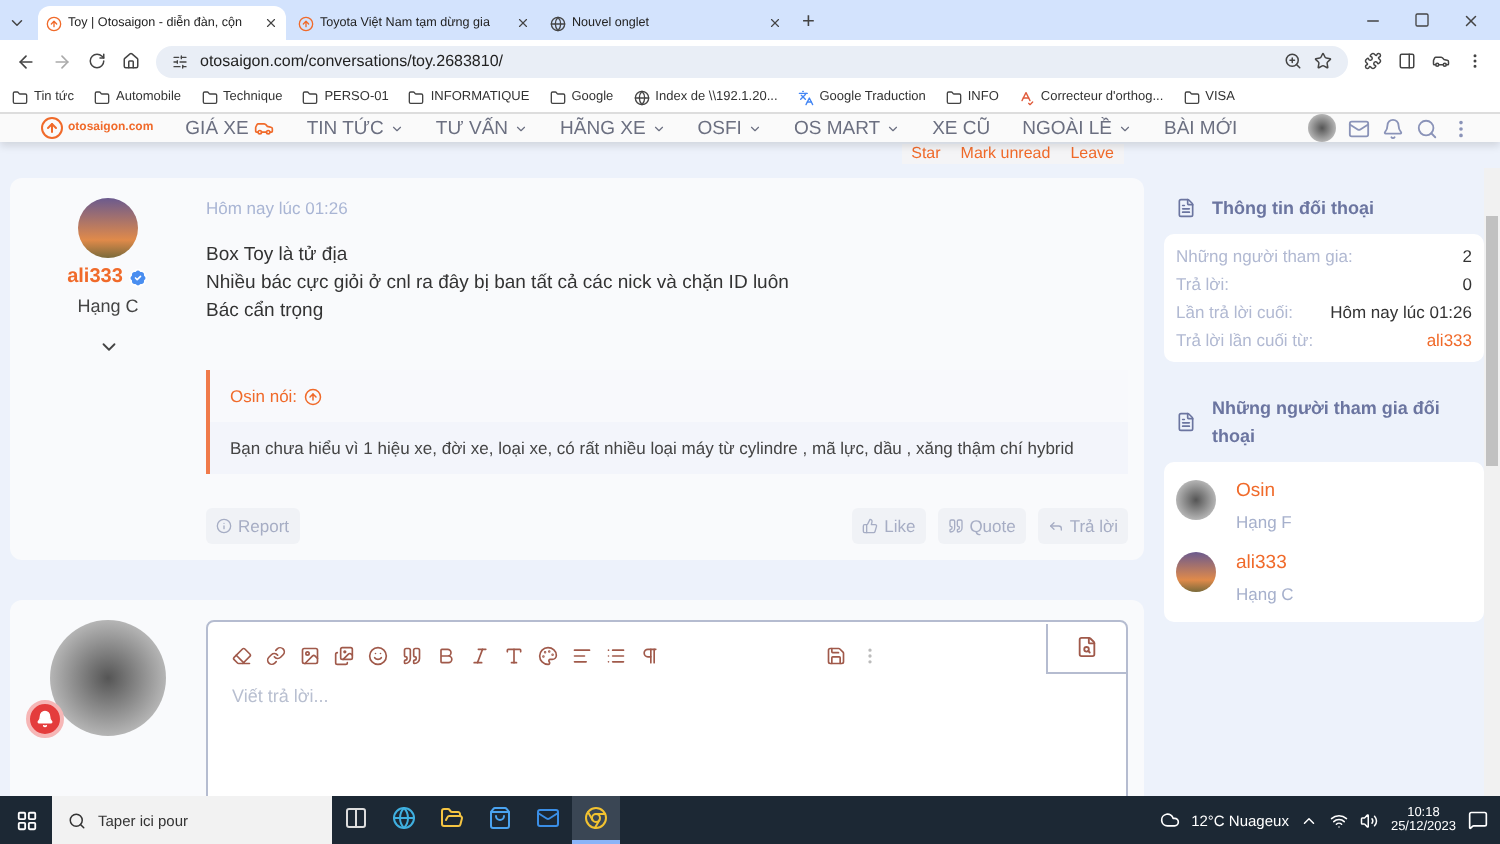 This screenshot has height=844, width=1500. What do you see at coordinates (1200, 128) in the screenshot?
I see `nav-link: BÀI MỚI` at bounding box center [1200, 128].